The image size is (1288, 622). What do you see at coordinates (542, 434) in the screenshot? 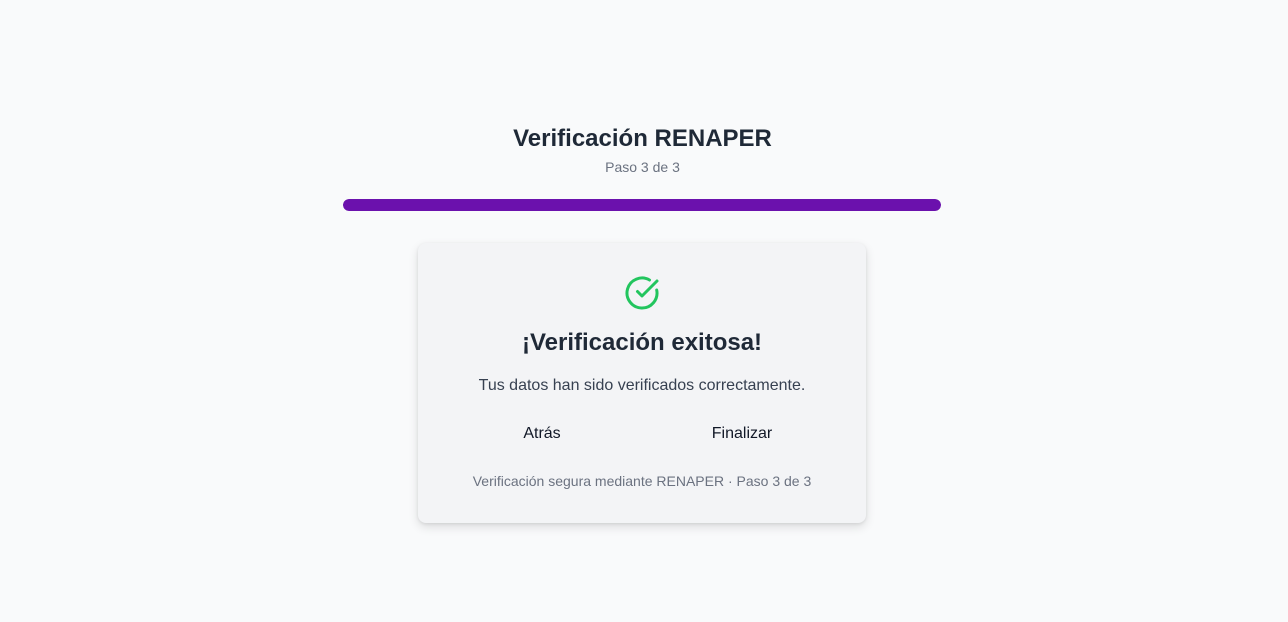
I see `back-button: Atrás` at bounding box center [542, 434].